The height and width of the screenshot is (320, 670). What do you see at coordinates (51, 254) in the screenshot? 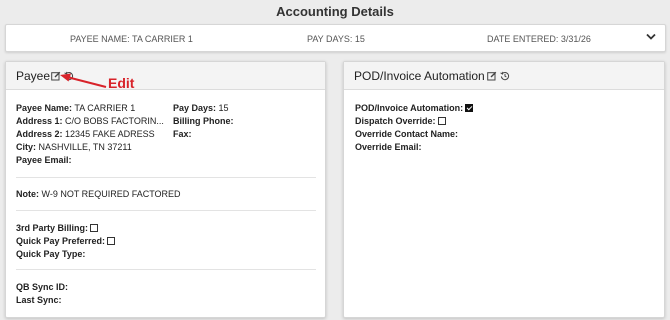
I see `field-quick-pay-type: Quick Pay Type:` at bounding box center [51, 254].